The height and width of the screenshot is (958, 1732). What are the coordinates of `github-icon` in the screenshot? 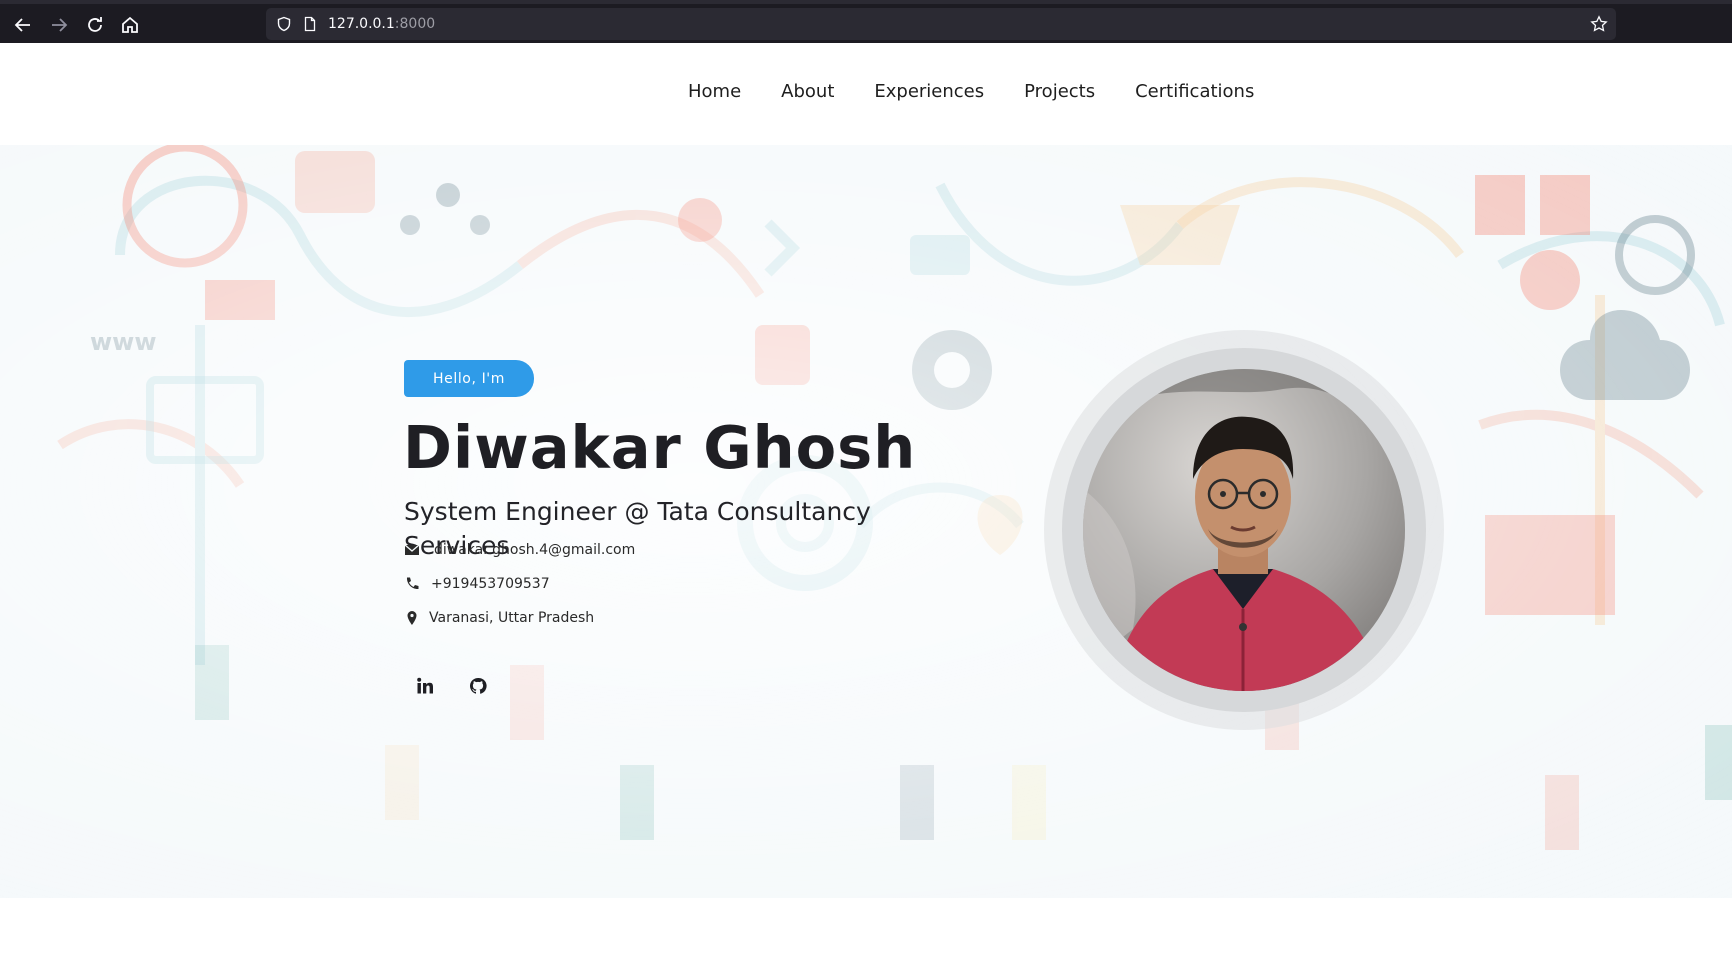 It's located at (478, 685).